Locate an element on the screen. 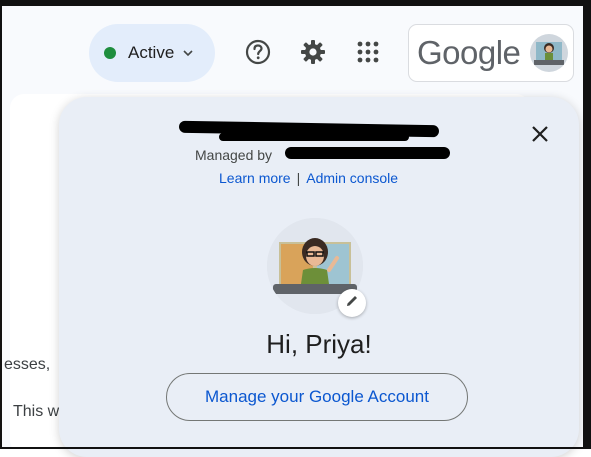 This screenshot has height=457, width=591. status-button: Active is located at coordinates (152, 53).